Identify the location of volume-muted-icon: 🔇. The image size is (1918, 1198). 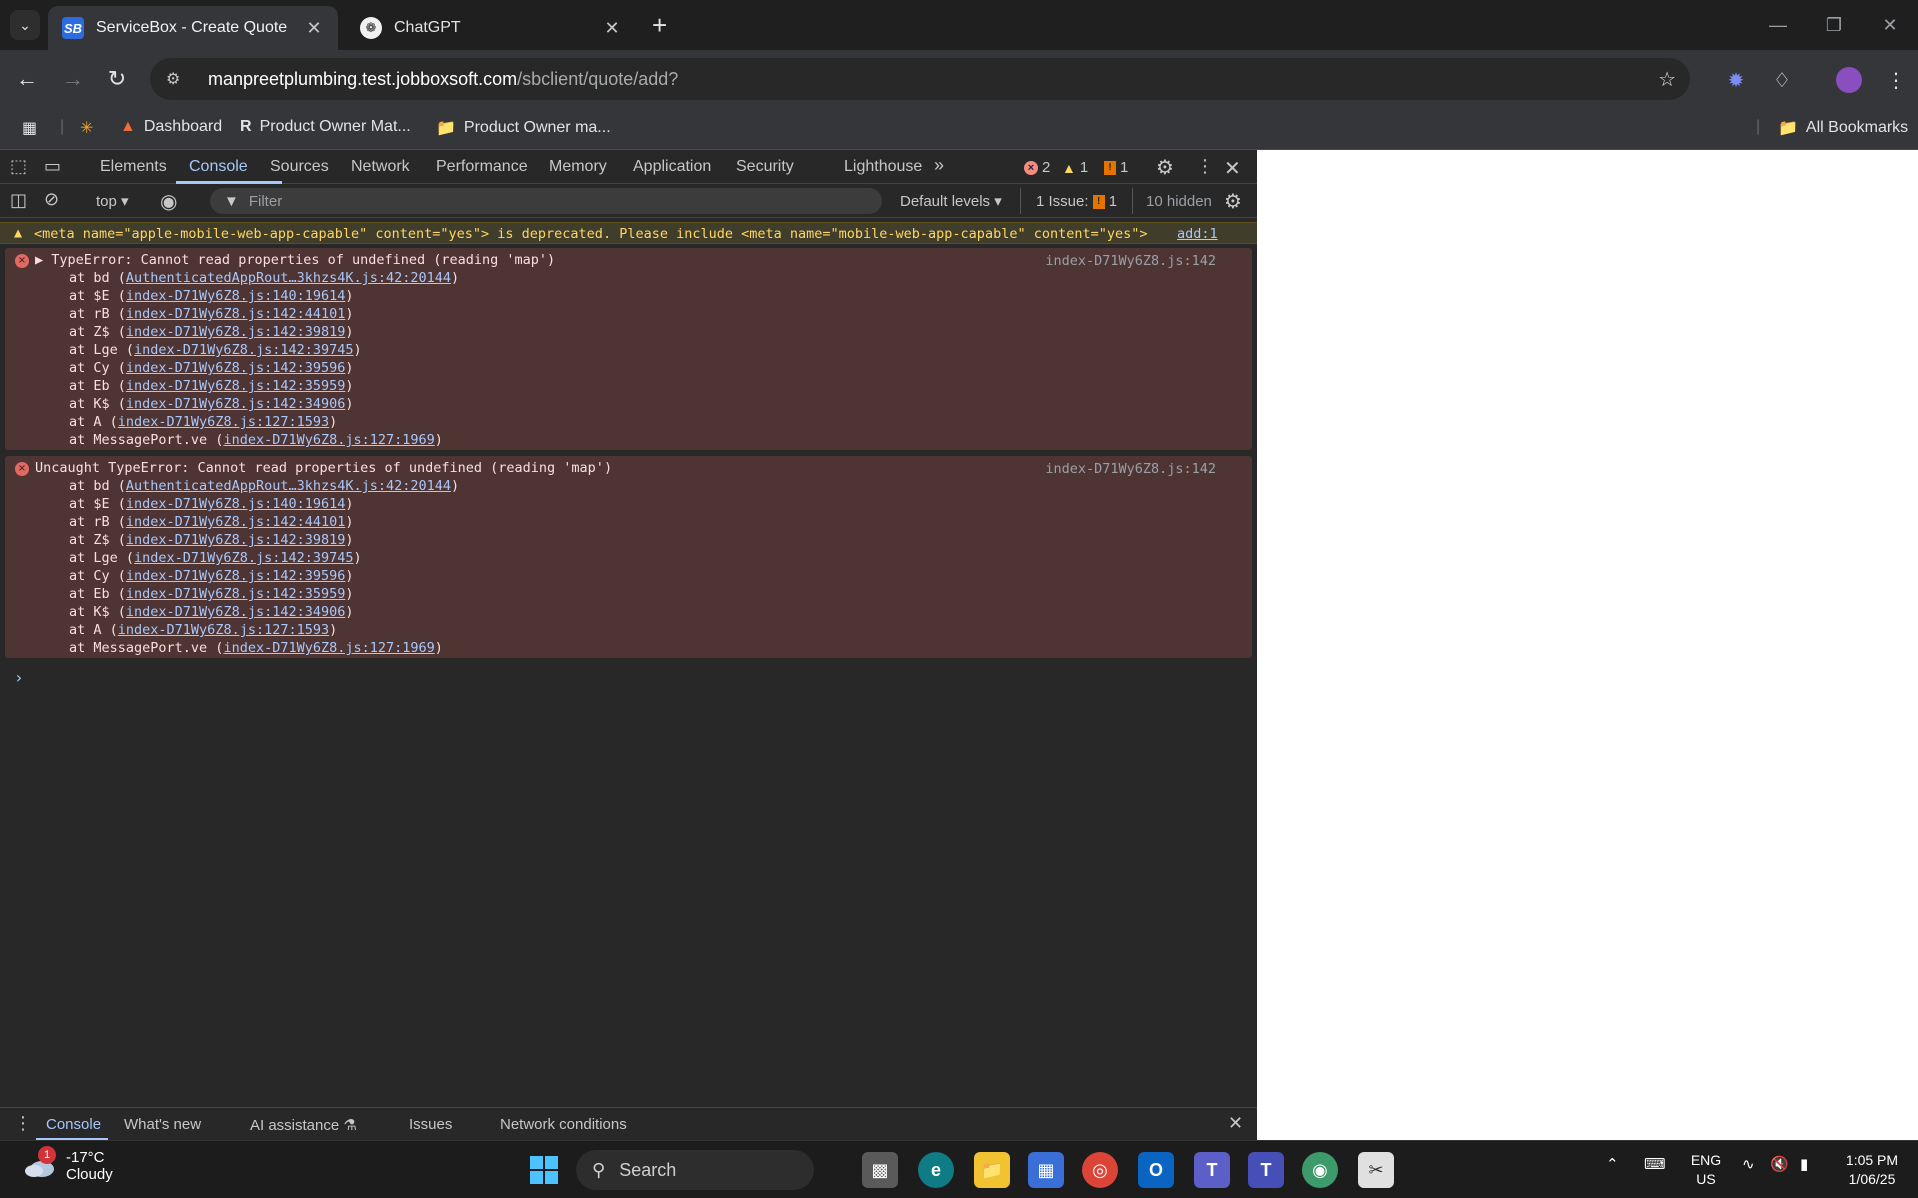
(1779, 1164).